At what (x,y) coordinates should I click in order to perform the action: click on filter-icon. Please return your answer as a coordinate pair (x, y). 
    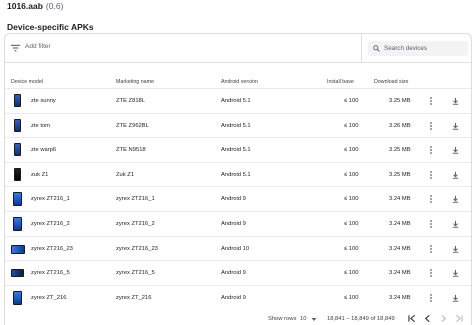
    Looking at the image, I should click on (15, 48).